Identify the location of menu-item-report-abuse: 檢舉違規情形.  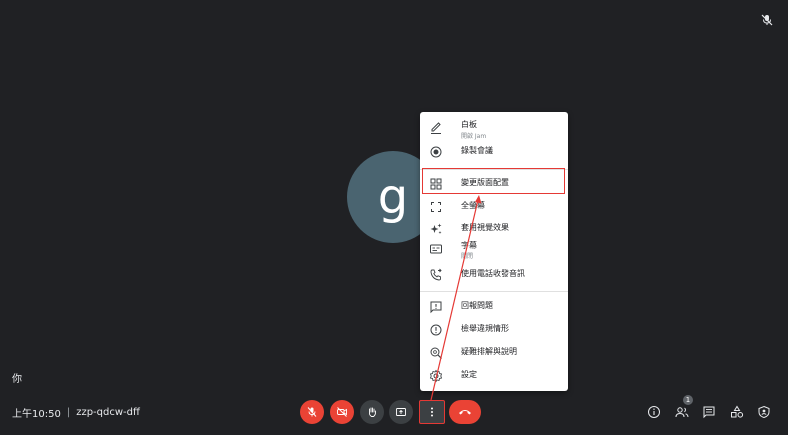
(494, 330).